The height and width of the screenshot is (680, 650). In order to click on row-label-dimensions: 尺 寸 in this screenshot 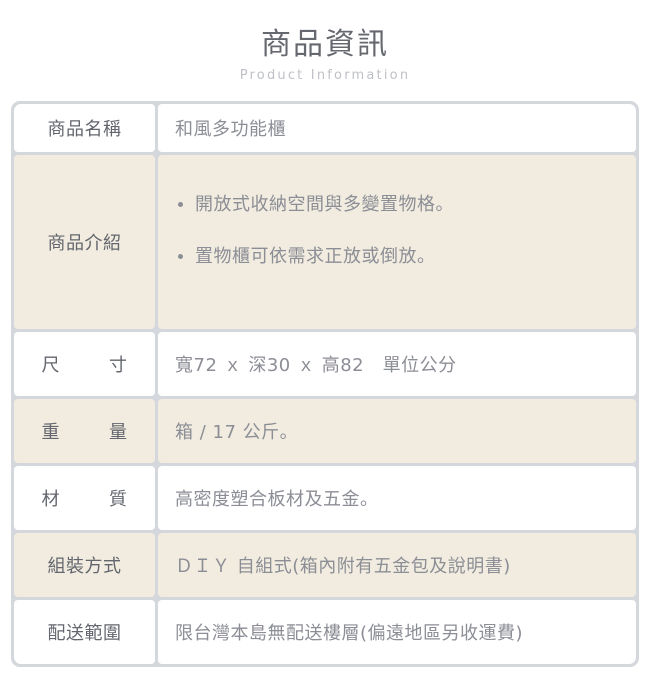, I will do `click(84, 364)`.